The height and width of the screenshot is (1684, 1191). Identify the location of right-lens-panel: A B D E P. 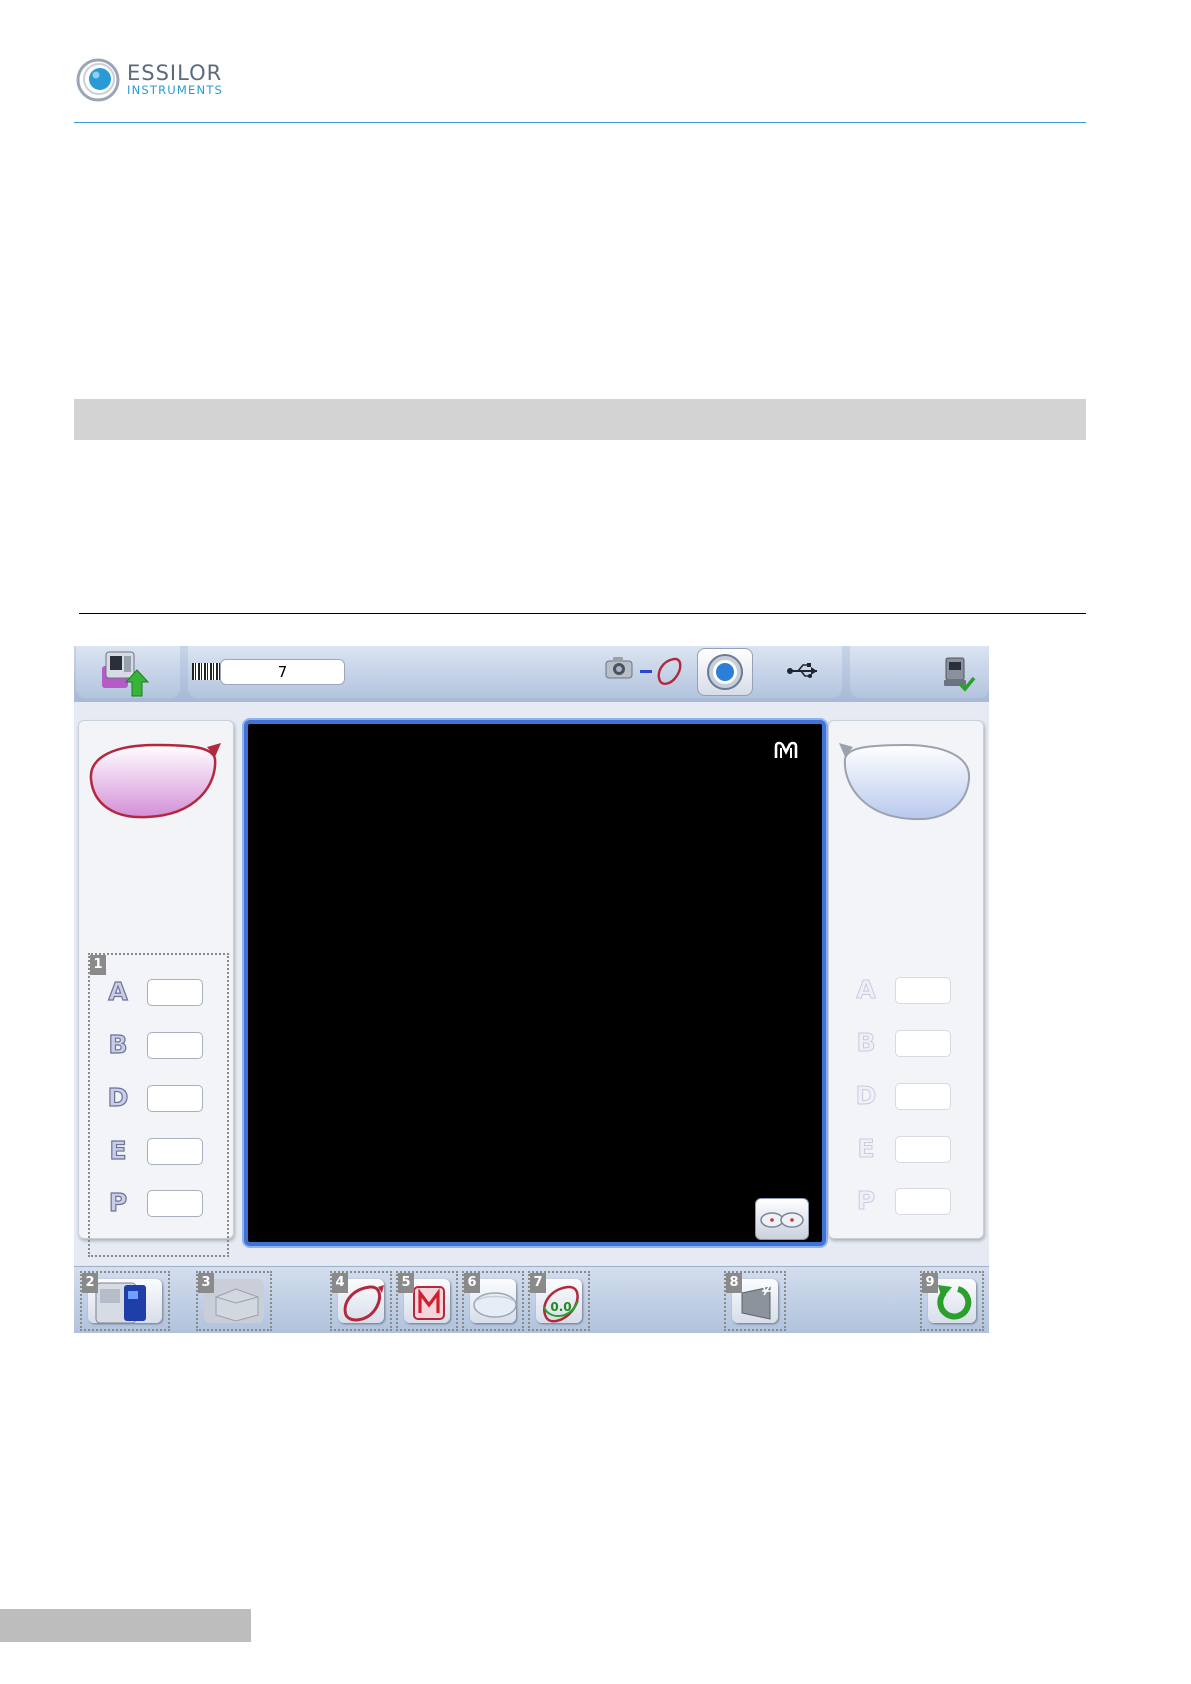
(906, 979).